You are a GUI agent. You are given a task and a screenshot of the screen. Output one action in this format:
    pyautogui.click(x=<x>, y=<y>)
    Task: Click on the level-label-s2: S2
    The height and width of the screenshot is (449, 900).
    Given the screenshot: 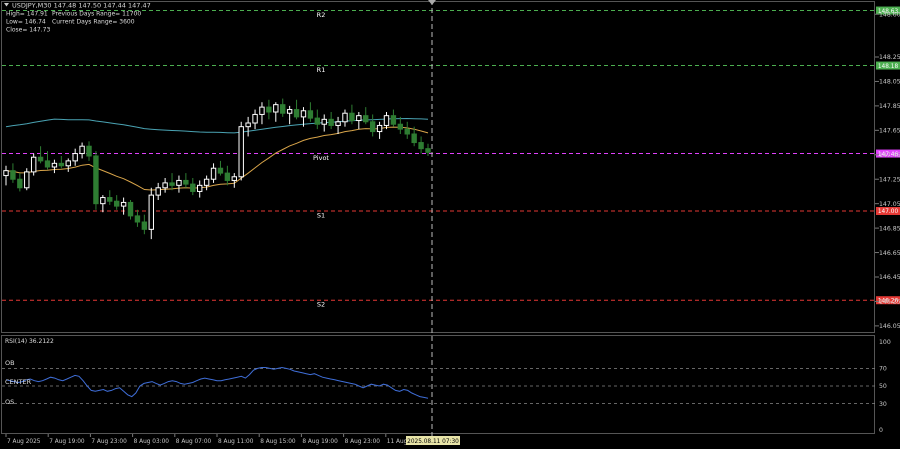 What is the action you would take?
    pyautogui.click(x=321, y=305)
    